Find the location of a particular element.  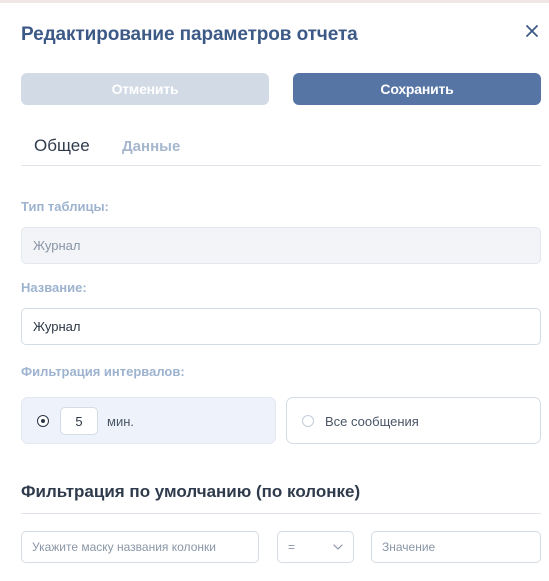

tabs-divider is located at coordinates (281, 165).